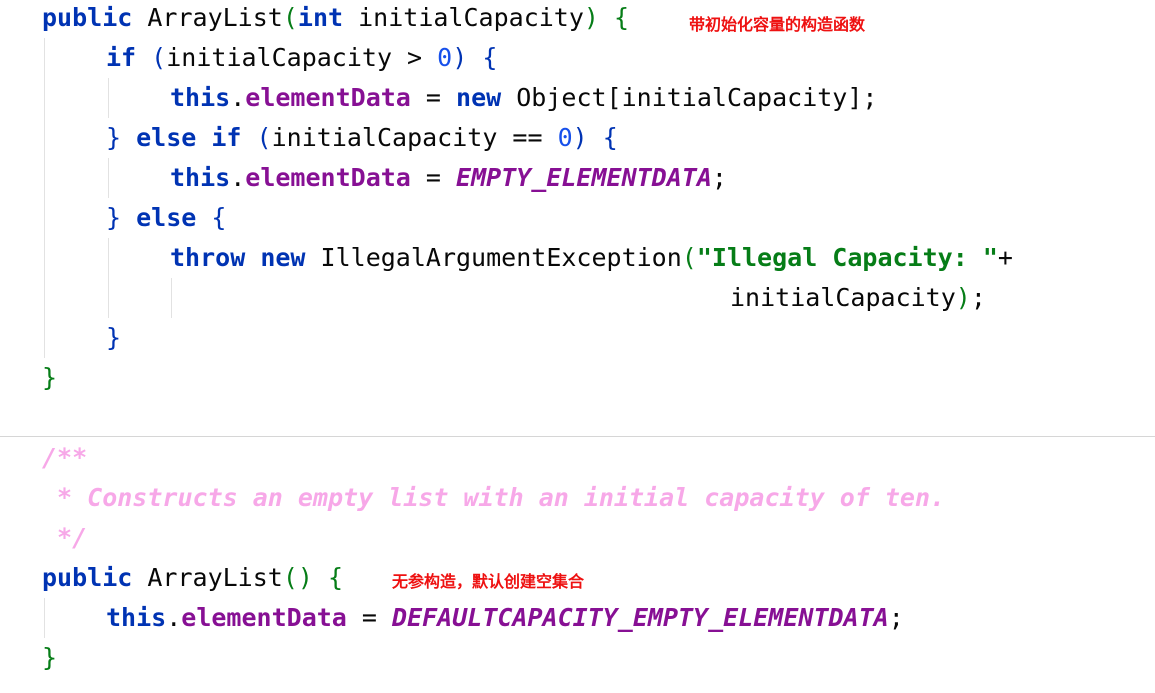  What do you see at coordinates (777, 24) in the screenshot?
I see `annotation-label: 带初始化容量的构造函数` at bounding box center [777, 24].